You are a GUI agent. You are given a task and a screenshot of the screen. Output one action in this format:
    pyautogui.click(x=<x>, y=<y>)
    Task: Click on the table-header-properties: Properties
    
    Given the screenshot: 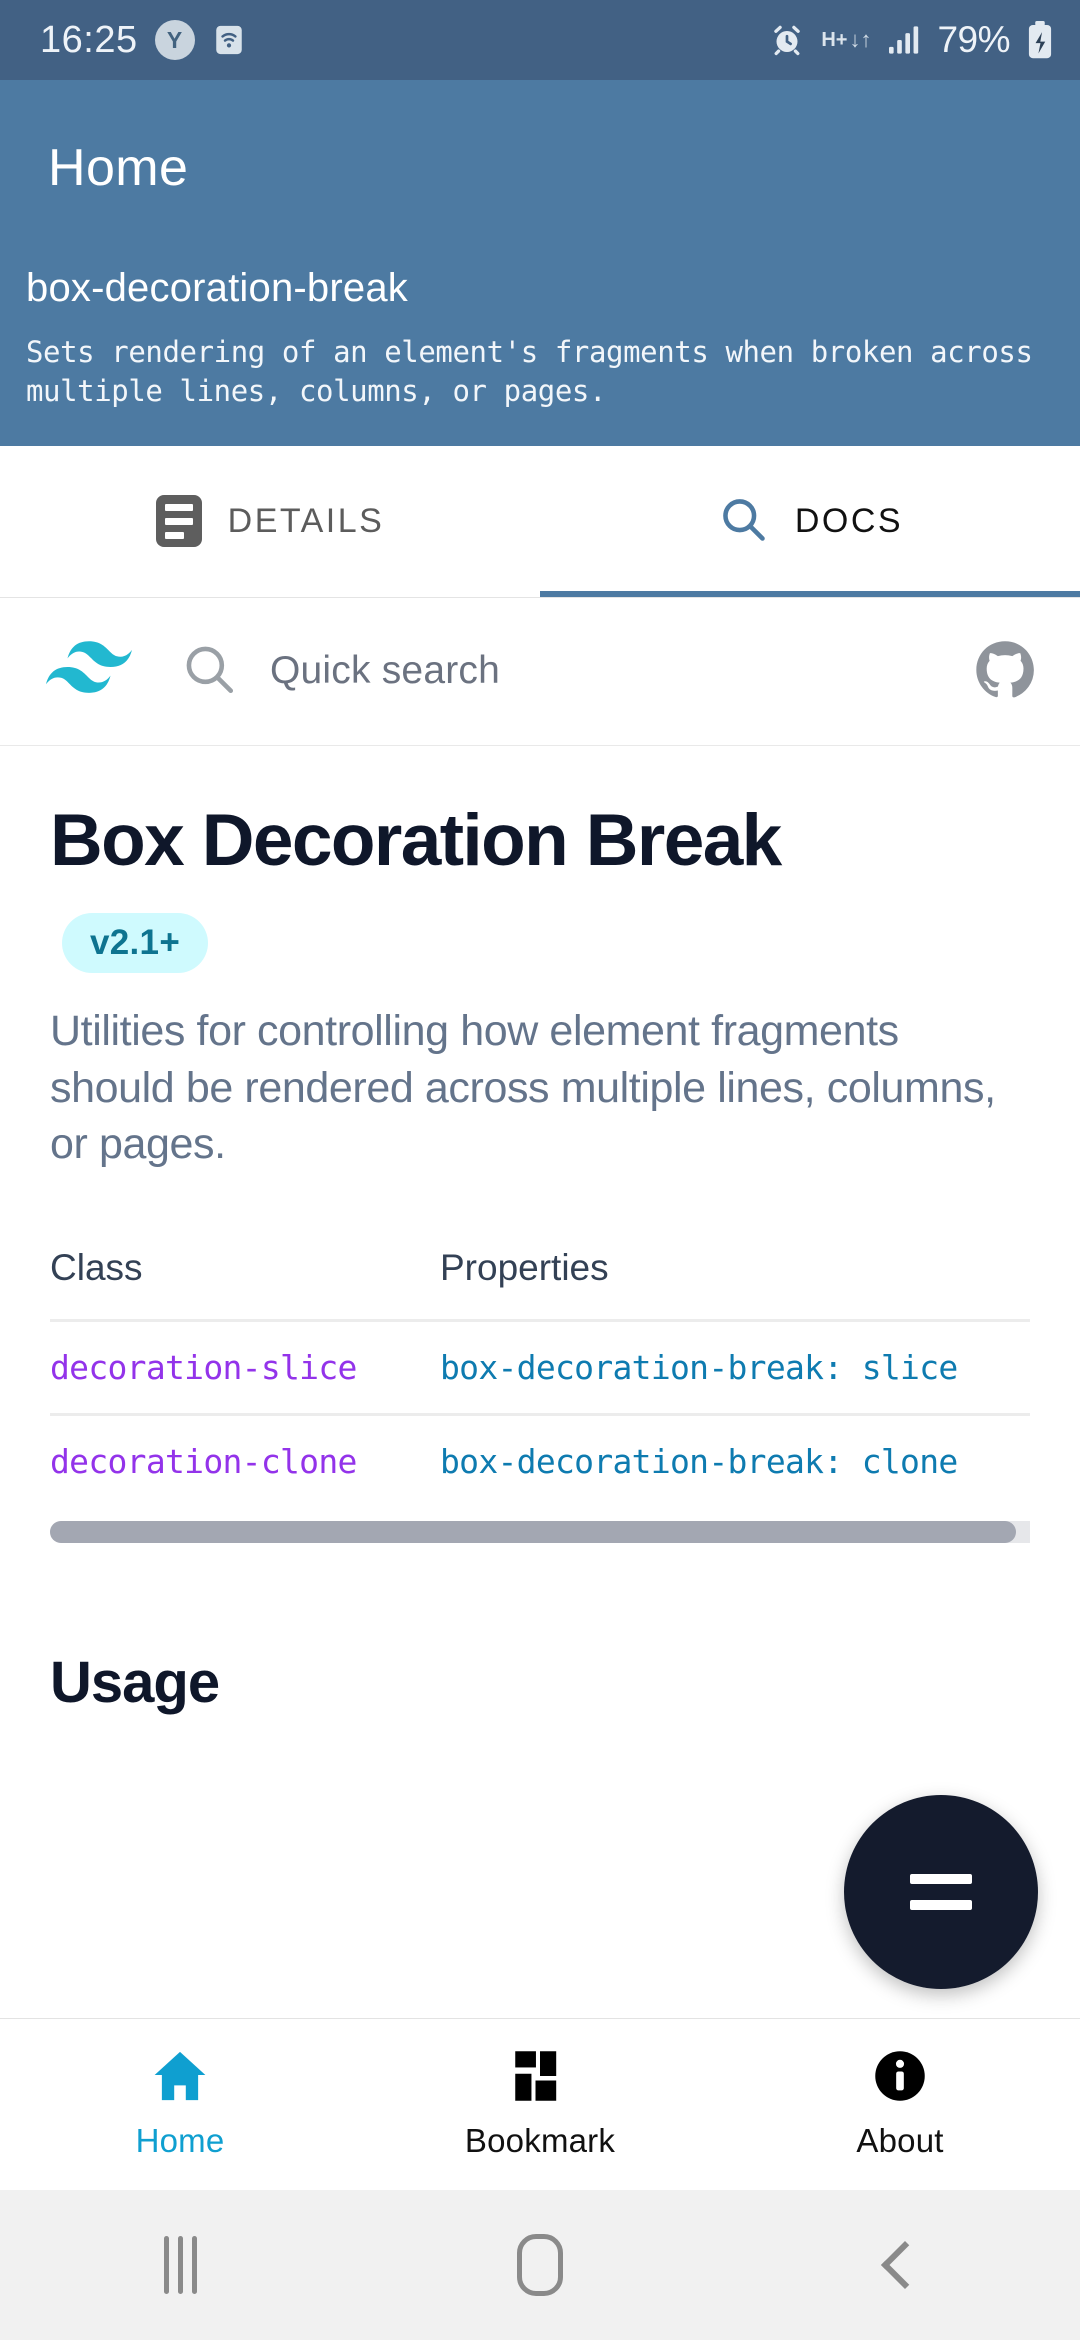 What is the action you would take?
    pyautogui.click(x=524, y=1268)
    